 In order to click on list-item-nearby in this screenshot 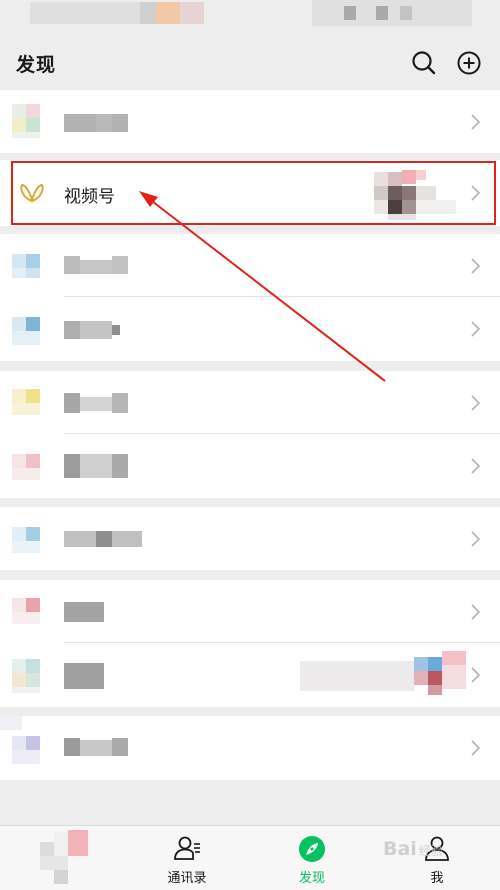, I will do `click(250, 538)`.